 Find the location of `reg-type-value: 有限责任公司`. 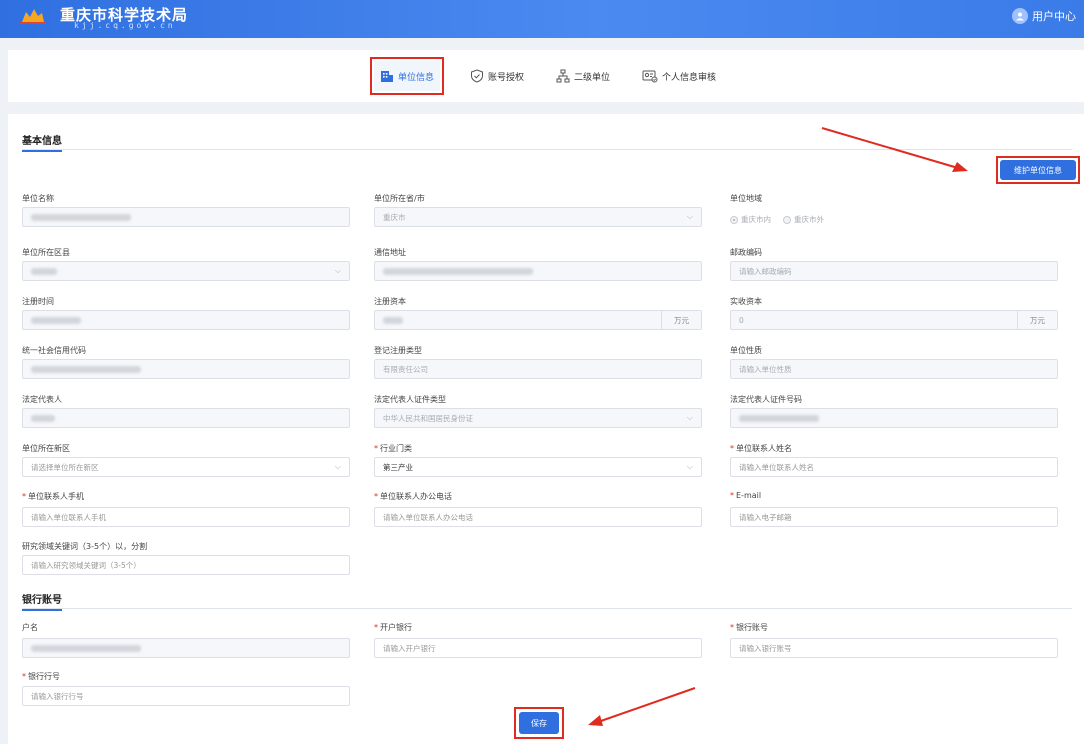

reg-type-value: 有限责任公司 is located at coordinates (405, 369).